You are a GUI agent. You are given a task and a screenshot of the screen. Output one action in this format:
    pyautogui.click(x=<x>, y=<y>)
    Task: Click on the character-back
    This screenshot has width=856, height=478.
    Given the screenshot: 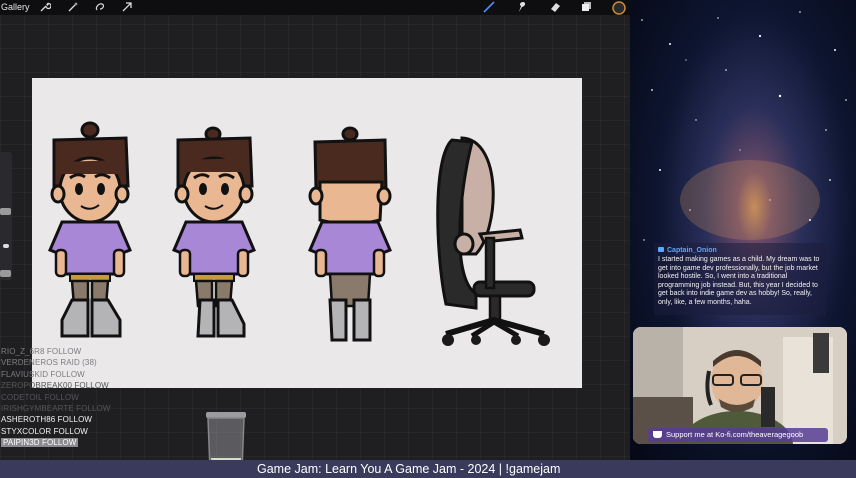 What is the action you would take?
    pyautogui.click(x=350, y=234)
    